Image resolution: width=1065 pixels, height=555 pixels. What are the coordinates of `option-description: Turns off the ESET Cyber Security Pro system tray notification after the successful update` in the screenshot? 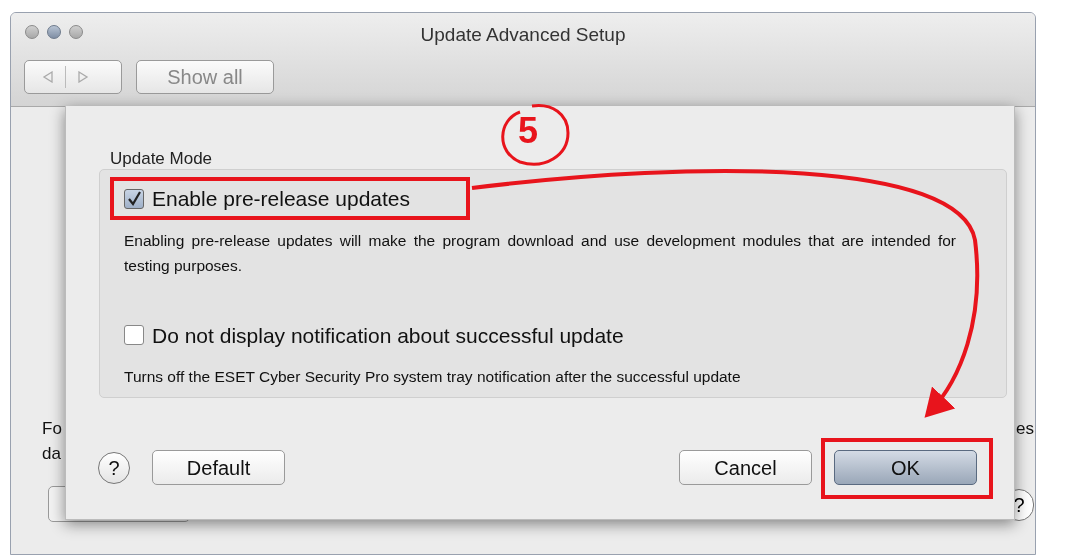 It's located at (433, 377).